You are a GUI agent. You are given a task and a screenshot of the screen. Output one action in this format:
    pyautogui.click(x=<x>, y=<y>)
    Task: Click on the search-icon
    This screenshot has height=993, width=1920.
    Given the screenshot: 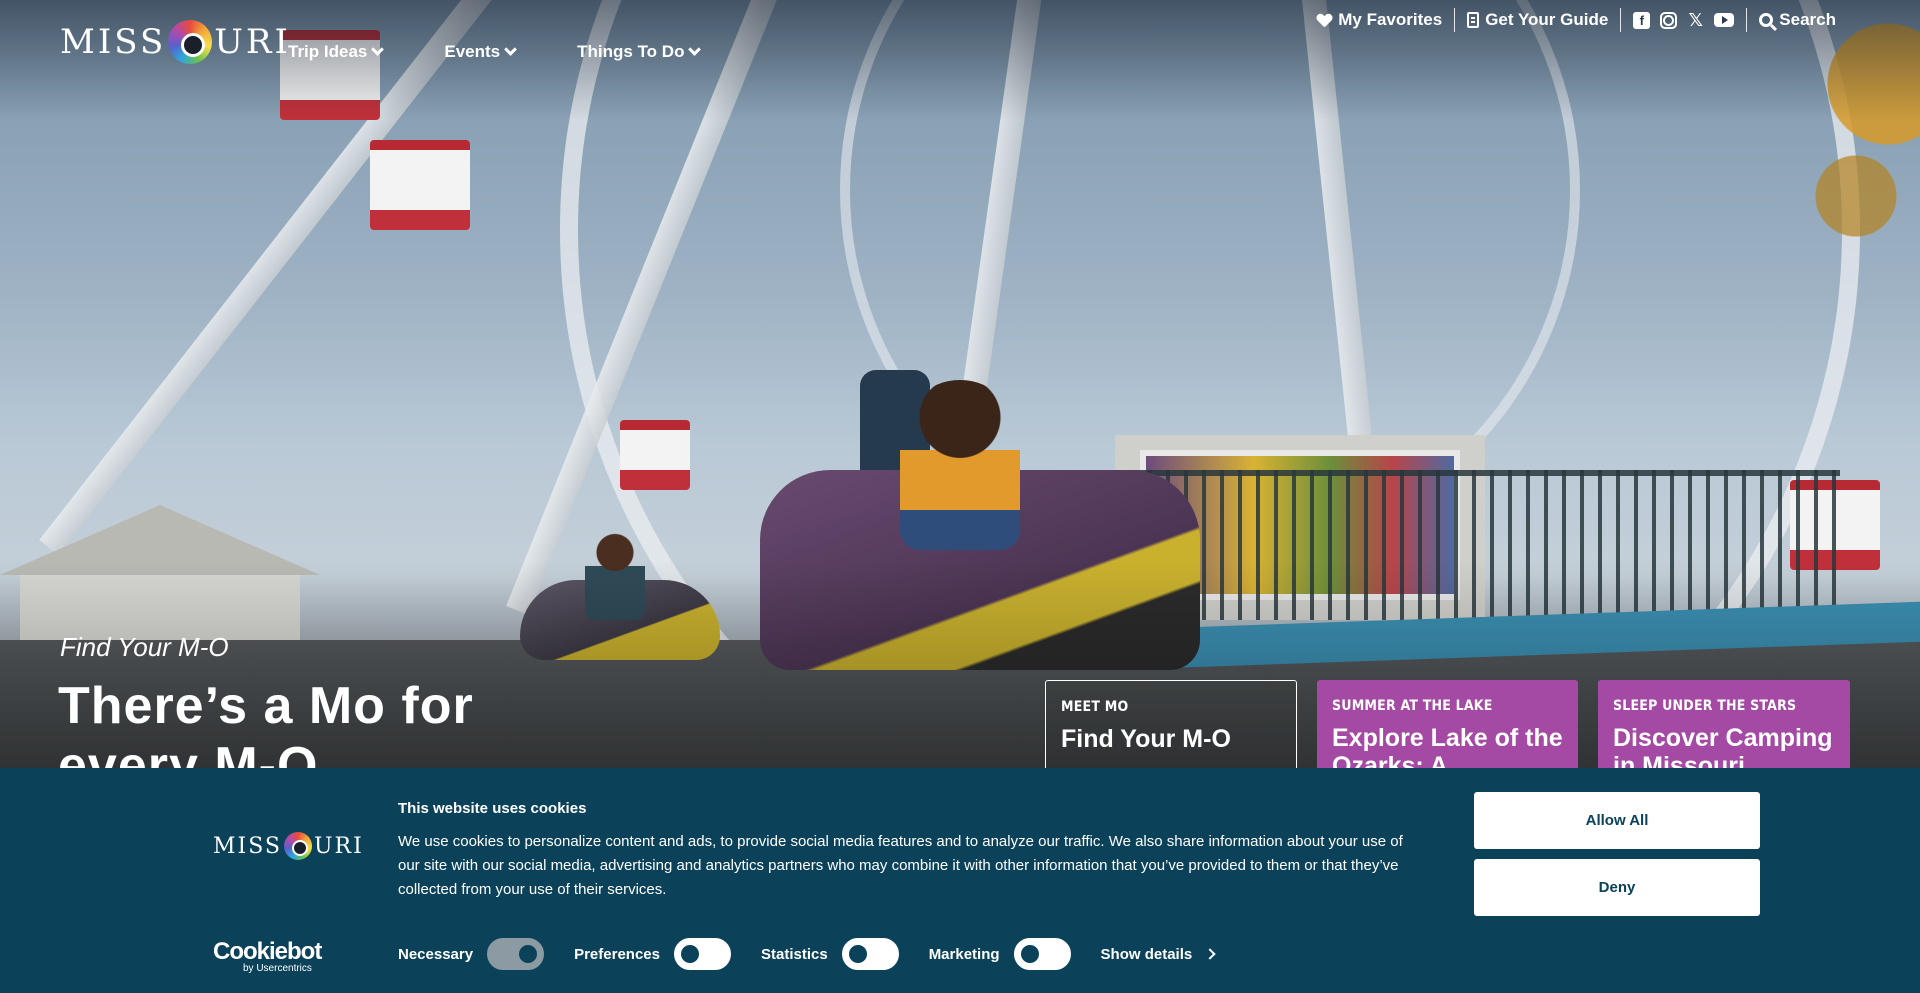 What is the action you would take?
    pyautogui.click(x=1766, y=20)
    